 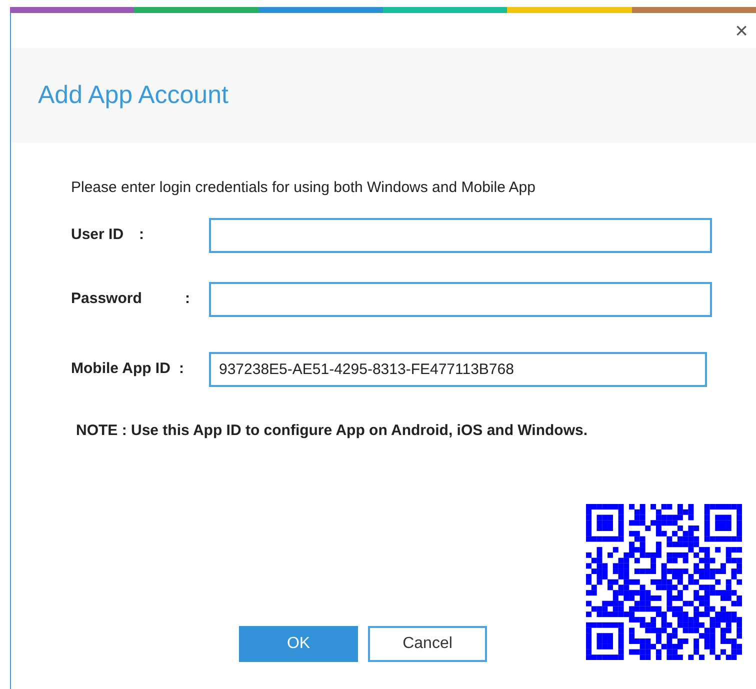 I want to click on cancel-button: Cancel, so click(x=427, y=644).